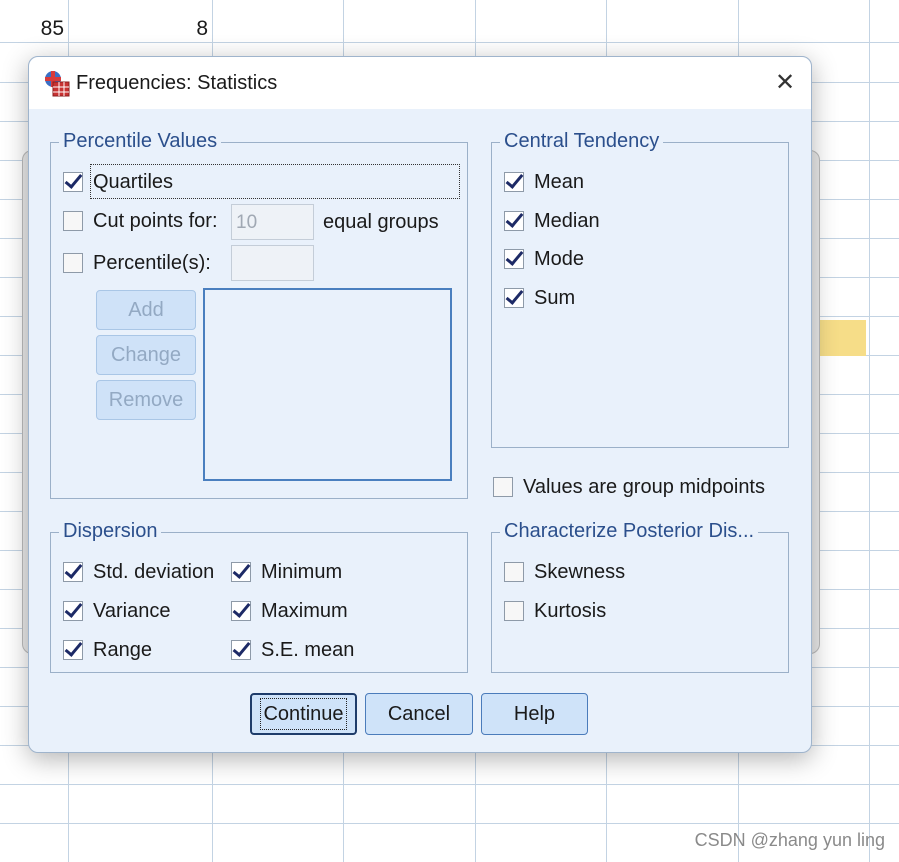 The width and height of the screenshot is (899, 862). I want to click on checkbox-label: Range, so click(122, 649).